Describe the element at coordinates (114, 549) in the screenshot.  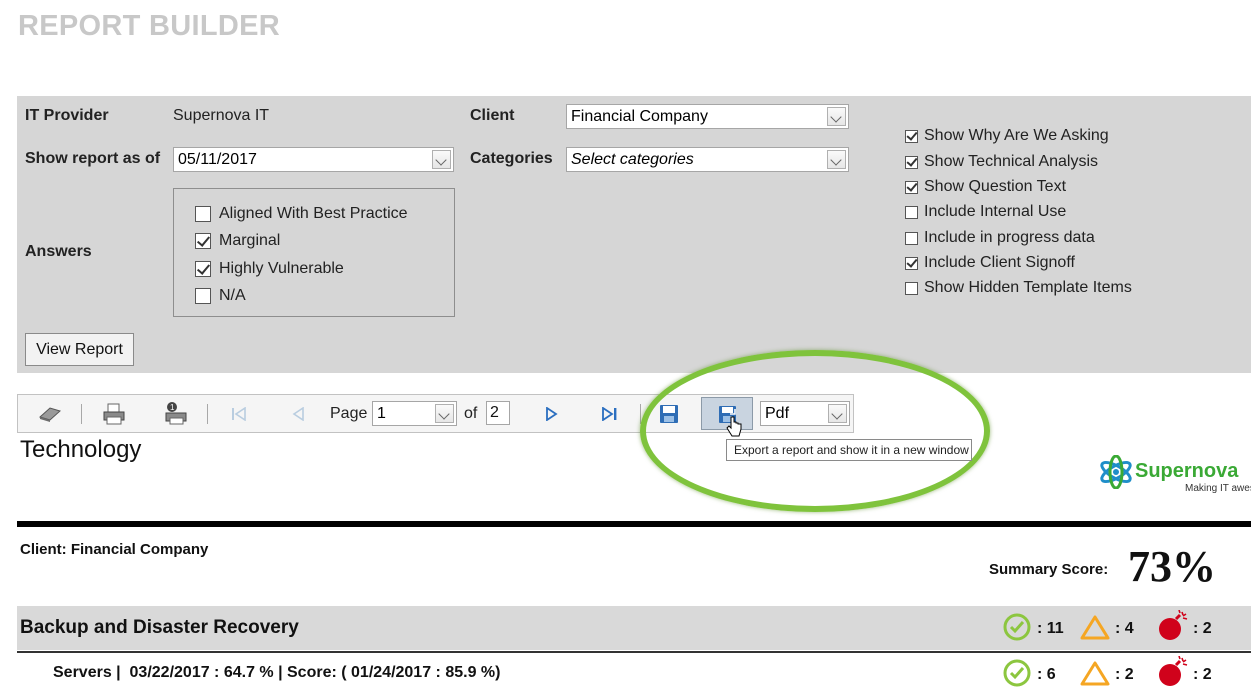
I see `client-line: Client: Financial Company` at that location.